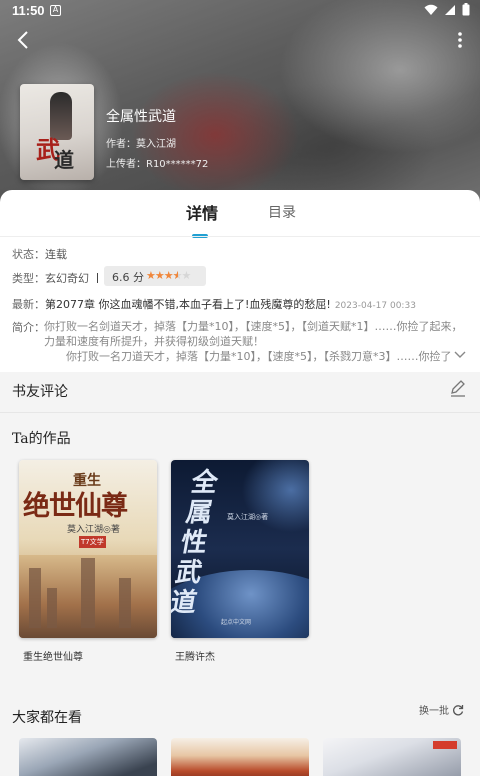 The image size is (480, 776). What do you see at coordinates (441, 709) in the screenshot?
I see `refresh-button: 换一批` at bounding box center [441, 709].